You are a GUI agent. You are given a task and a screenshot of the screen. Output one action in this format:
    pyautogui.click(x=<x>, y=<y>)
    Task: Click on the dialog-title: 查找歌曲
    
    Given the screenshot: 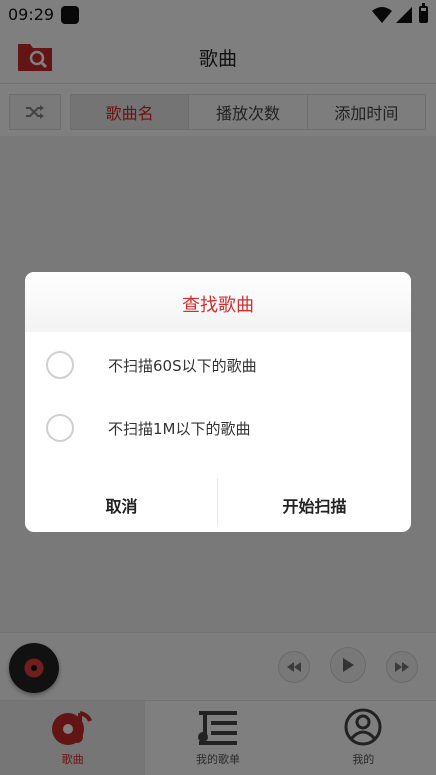 What is the action you would take?
    pyautogui.click(x=218, y=305)
    